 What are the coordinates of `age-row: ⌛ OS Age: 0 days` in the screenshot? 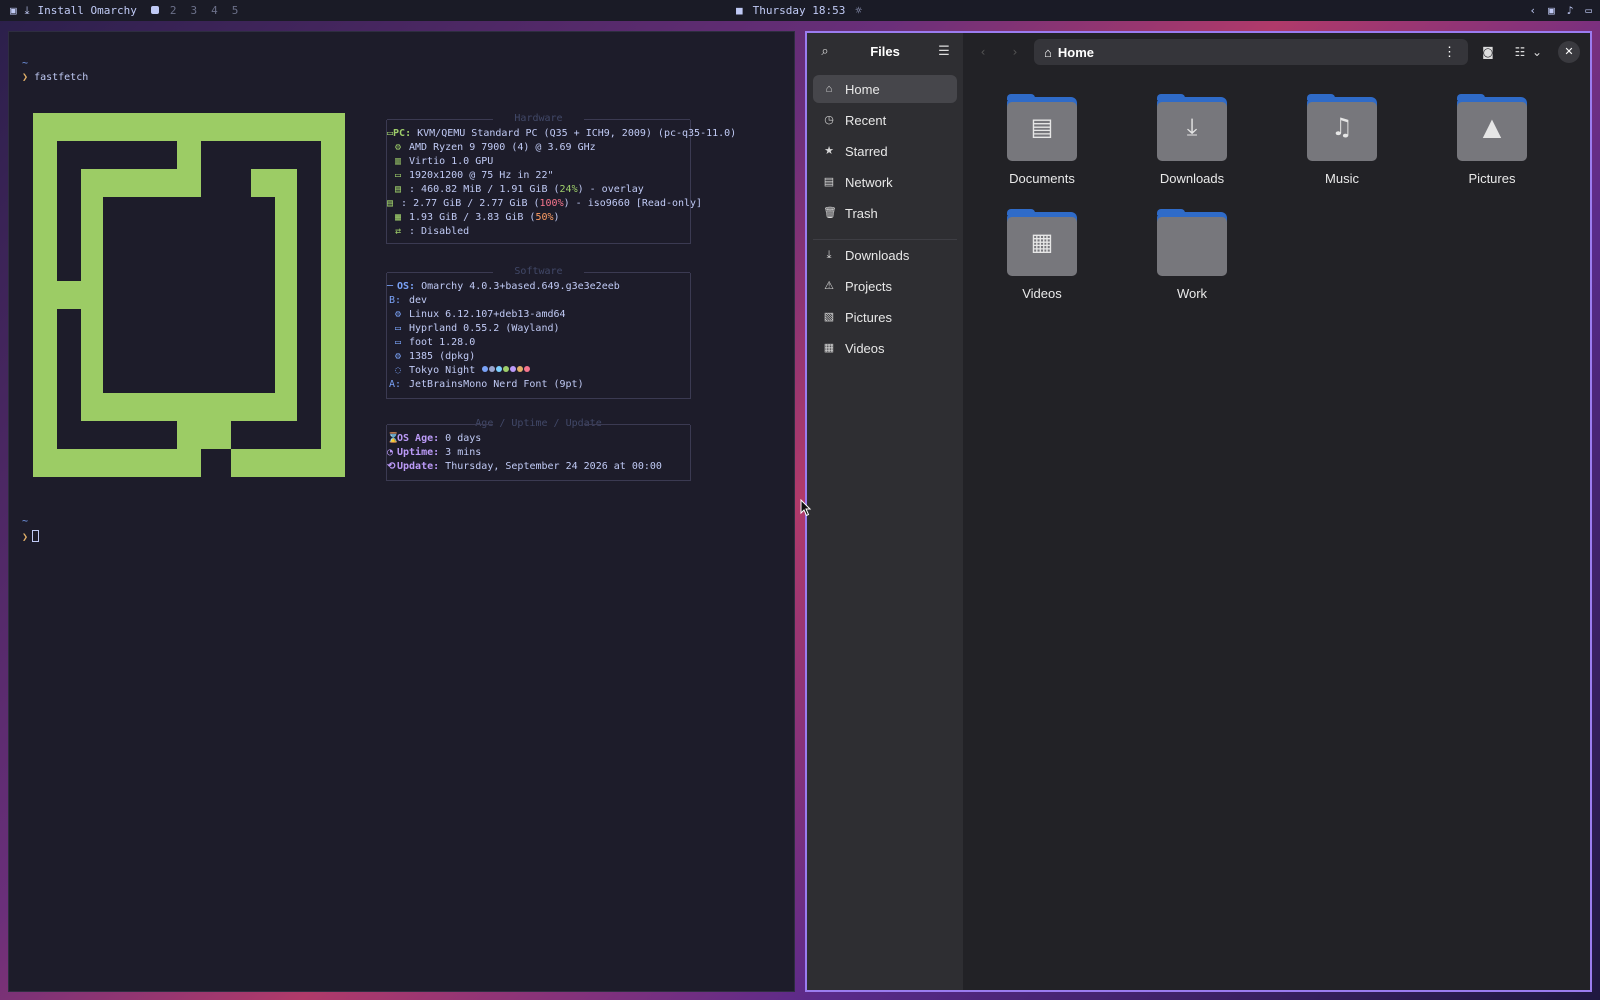 It's located at (538, 439).